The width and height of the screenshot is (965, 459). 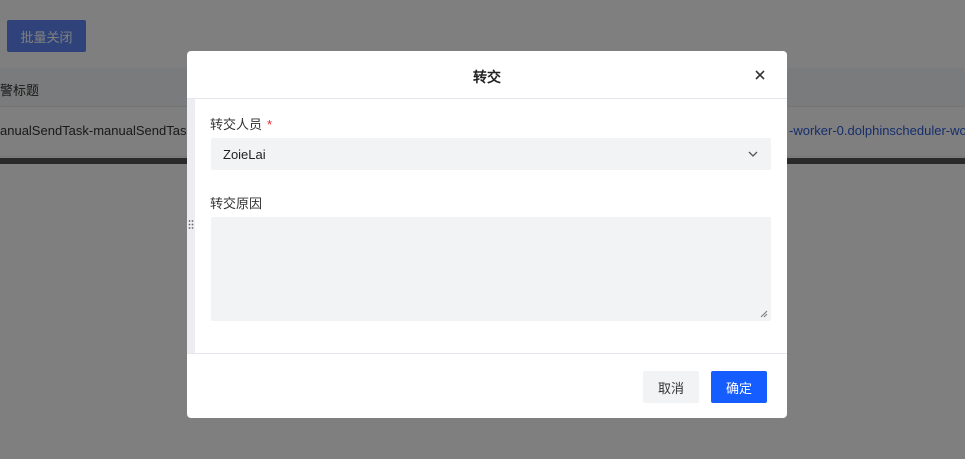 I want to click on confirm-button: 确定, so click(x=739, y=387).